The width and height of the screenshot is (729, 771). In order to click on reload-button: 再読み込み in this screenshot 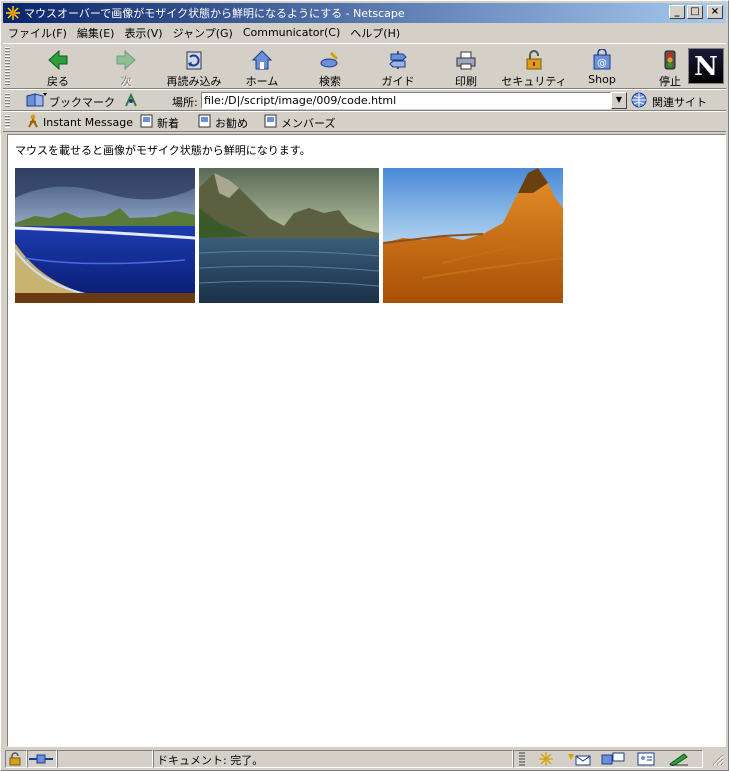, I will do `click(194, 67)`.